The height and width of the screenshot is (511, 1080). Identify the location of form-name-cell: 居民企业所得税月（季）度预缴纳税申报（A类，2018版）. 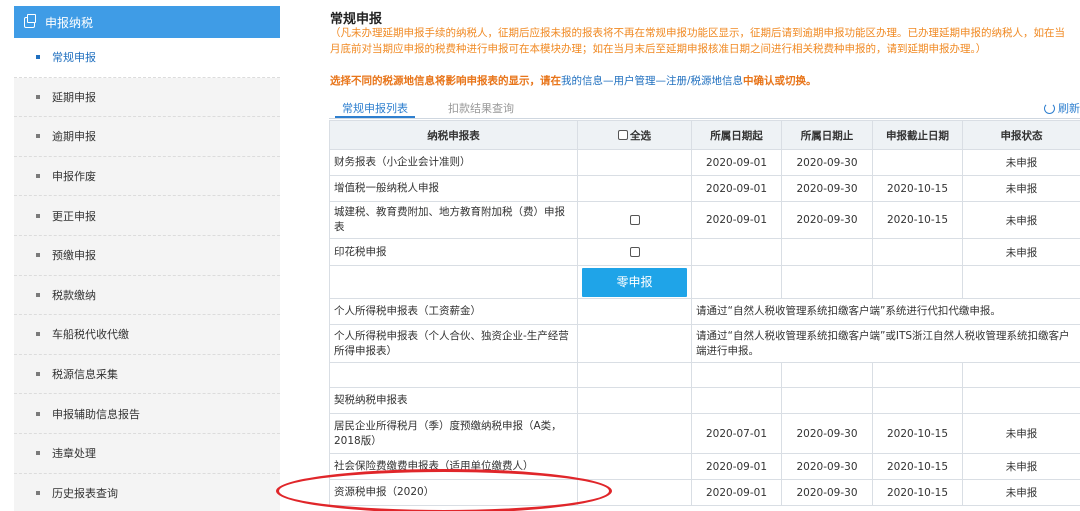
(453, 433).